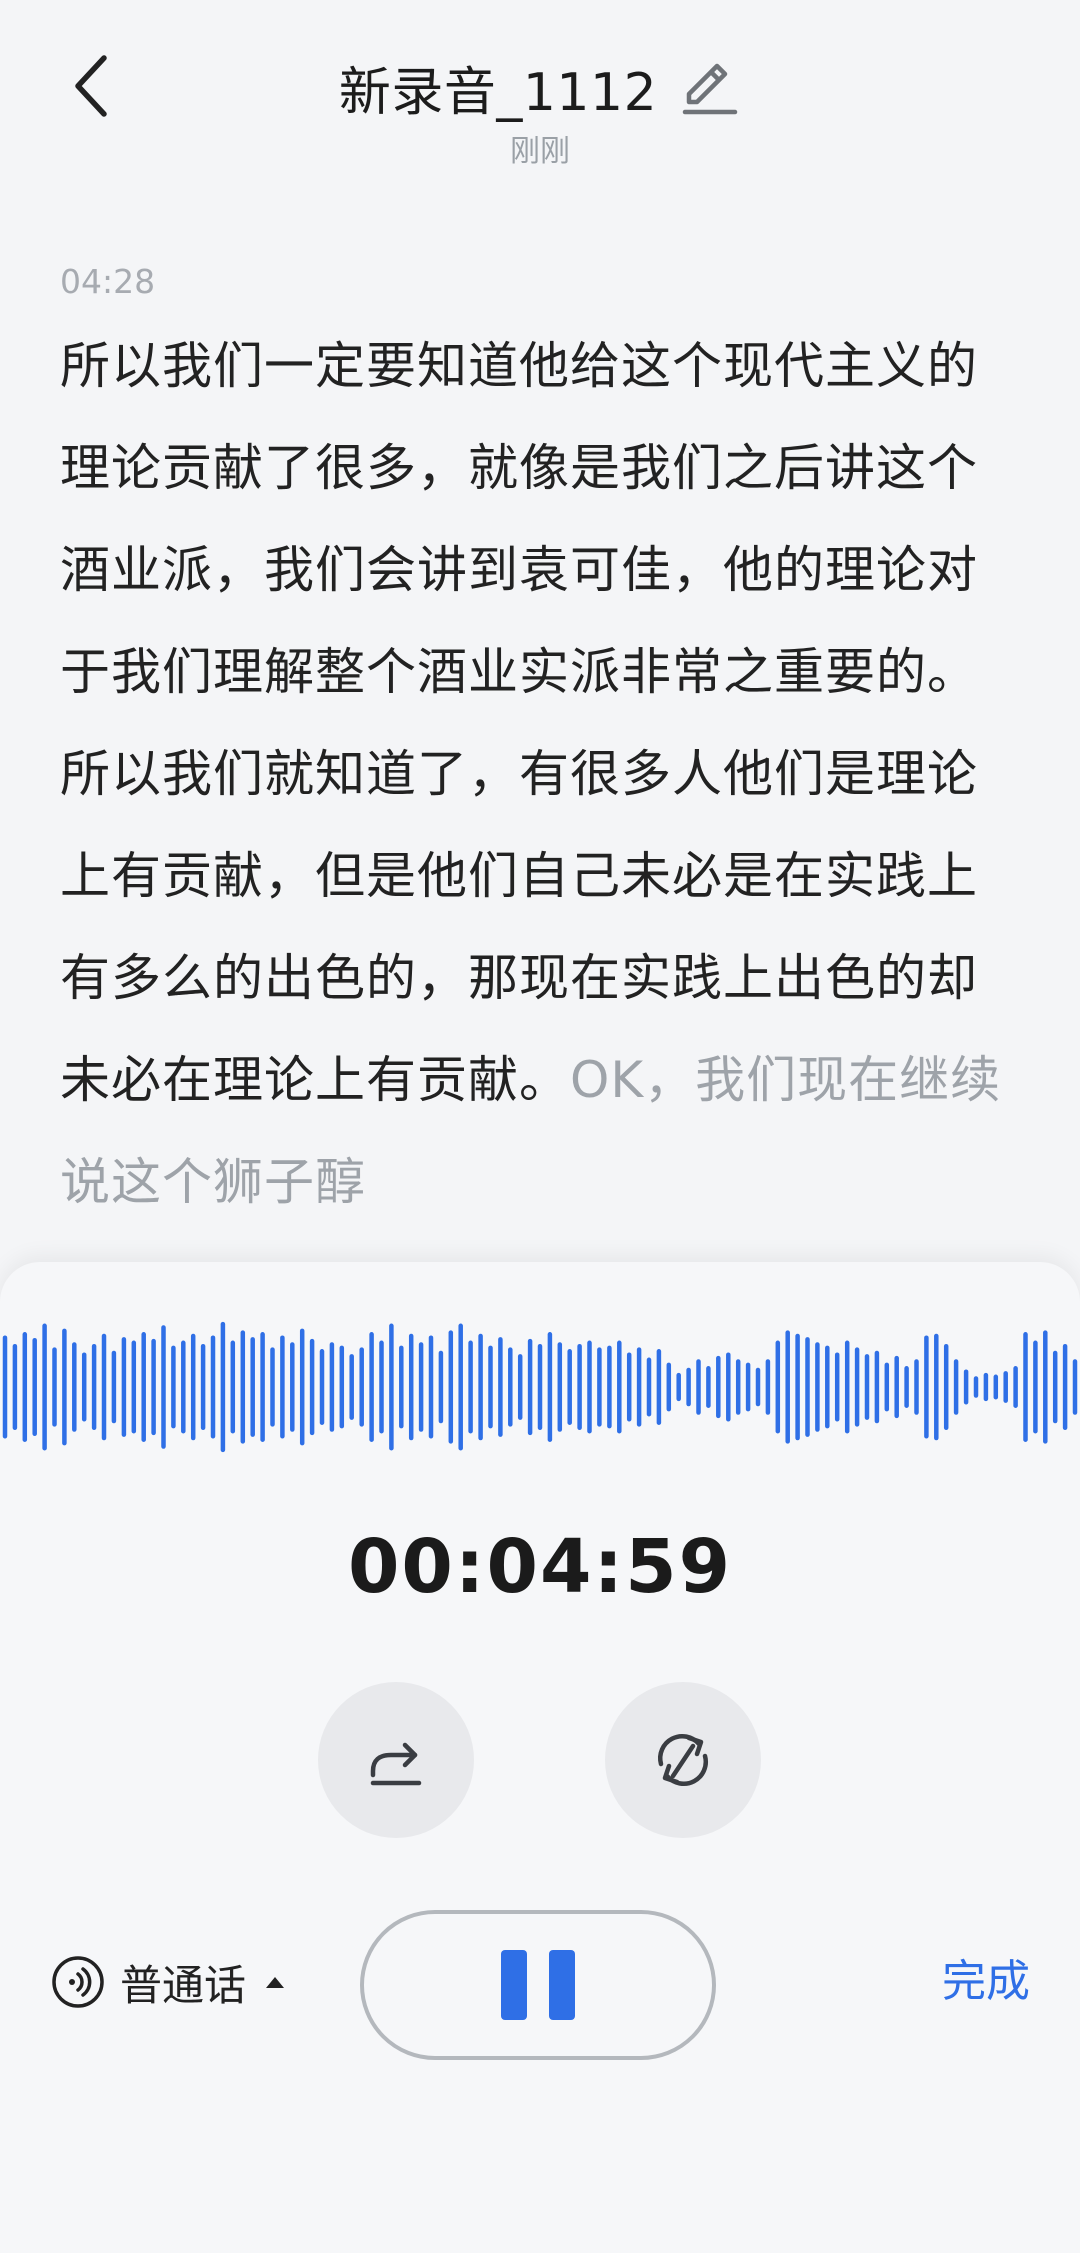  What do you see at coordinates (562, 1985) in the screenshot?
I see `pause-icon-bar` at bounding box center [562, 1985].